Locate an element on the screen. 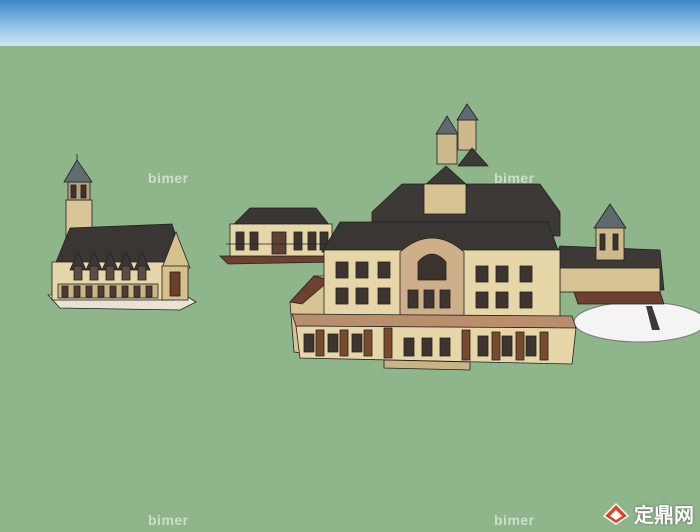 The height and width of the screenshot is (532, 700). logo-text: 定鼎网 is located at coordinates (664, 515).